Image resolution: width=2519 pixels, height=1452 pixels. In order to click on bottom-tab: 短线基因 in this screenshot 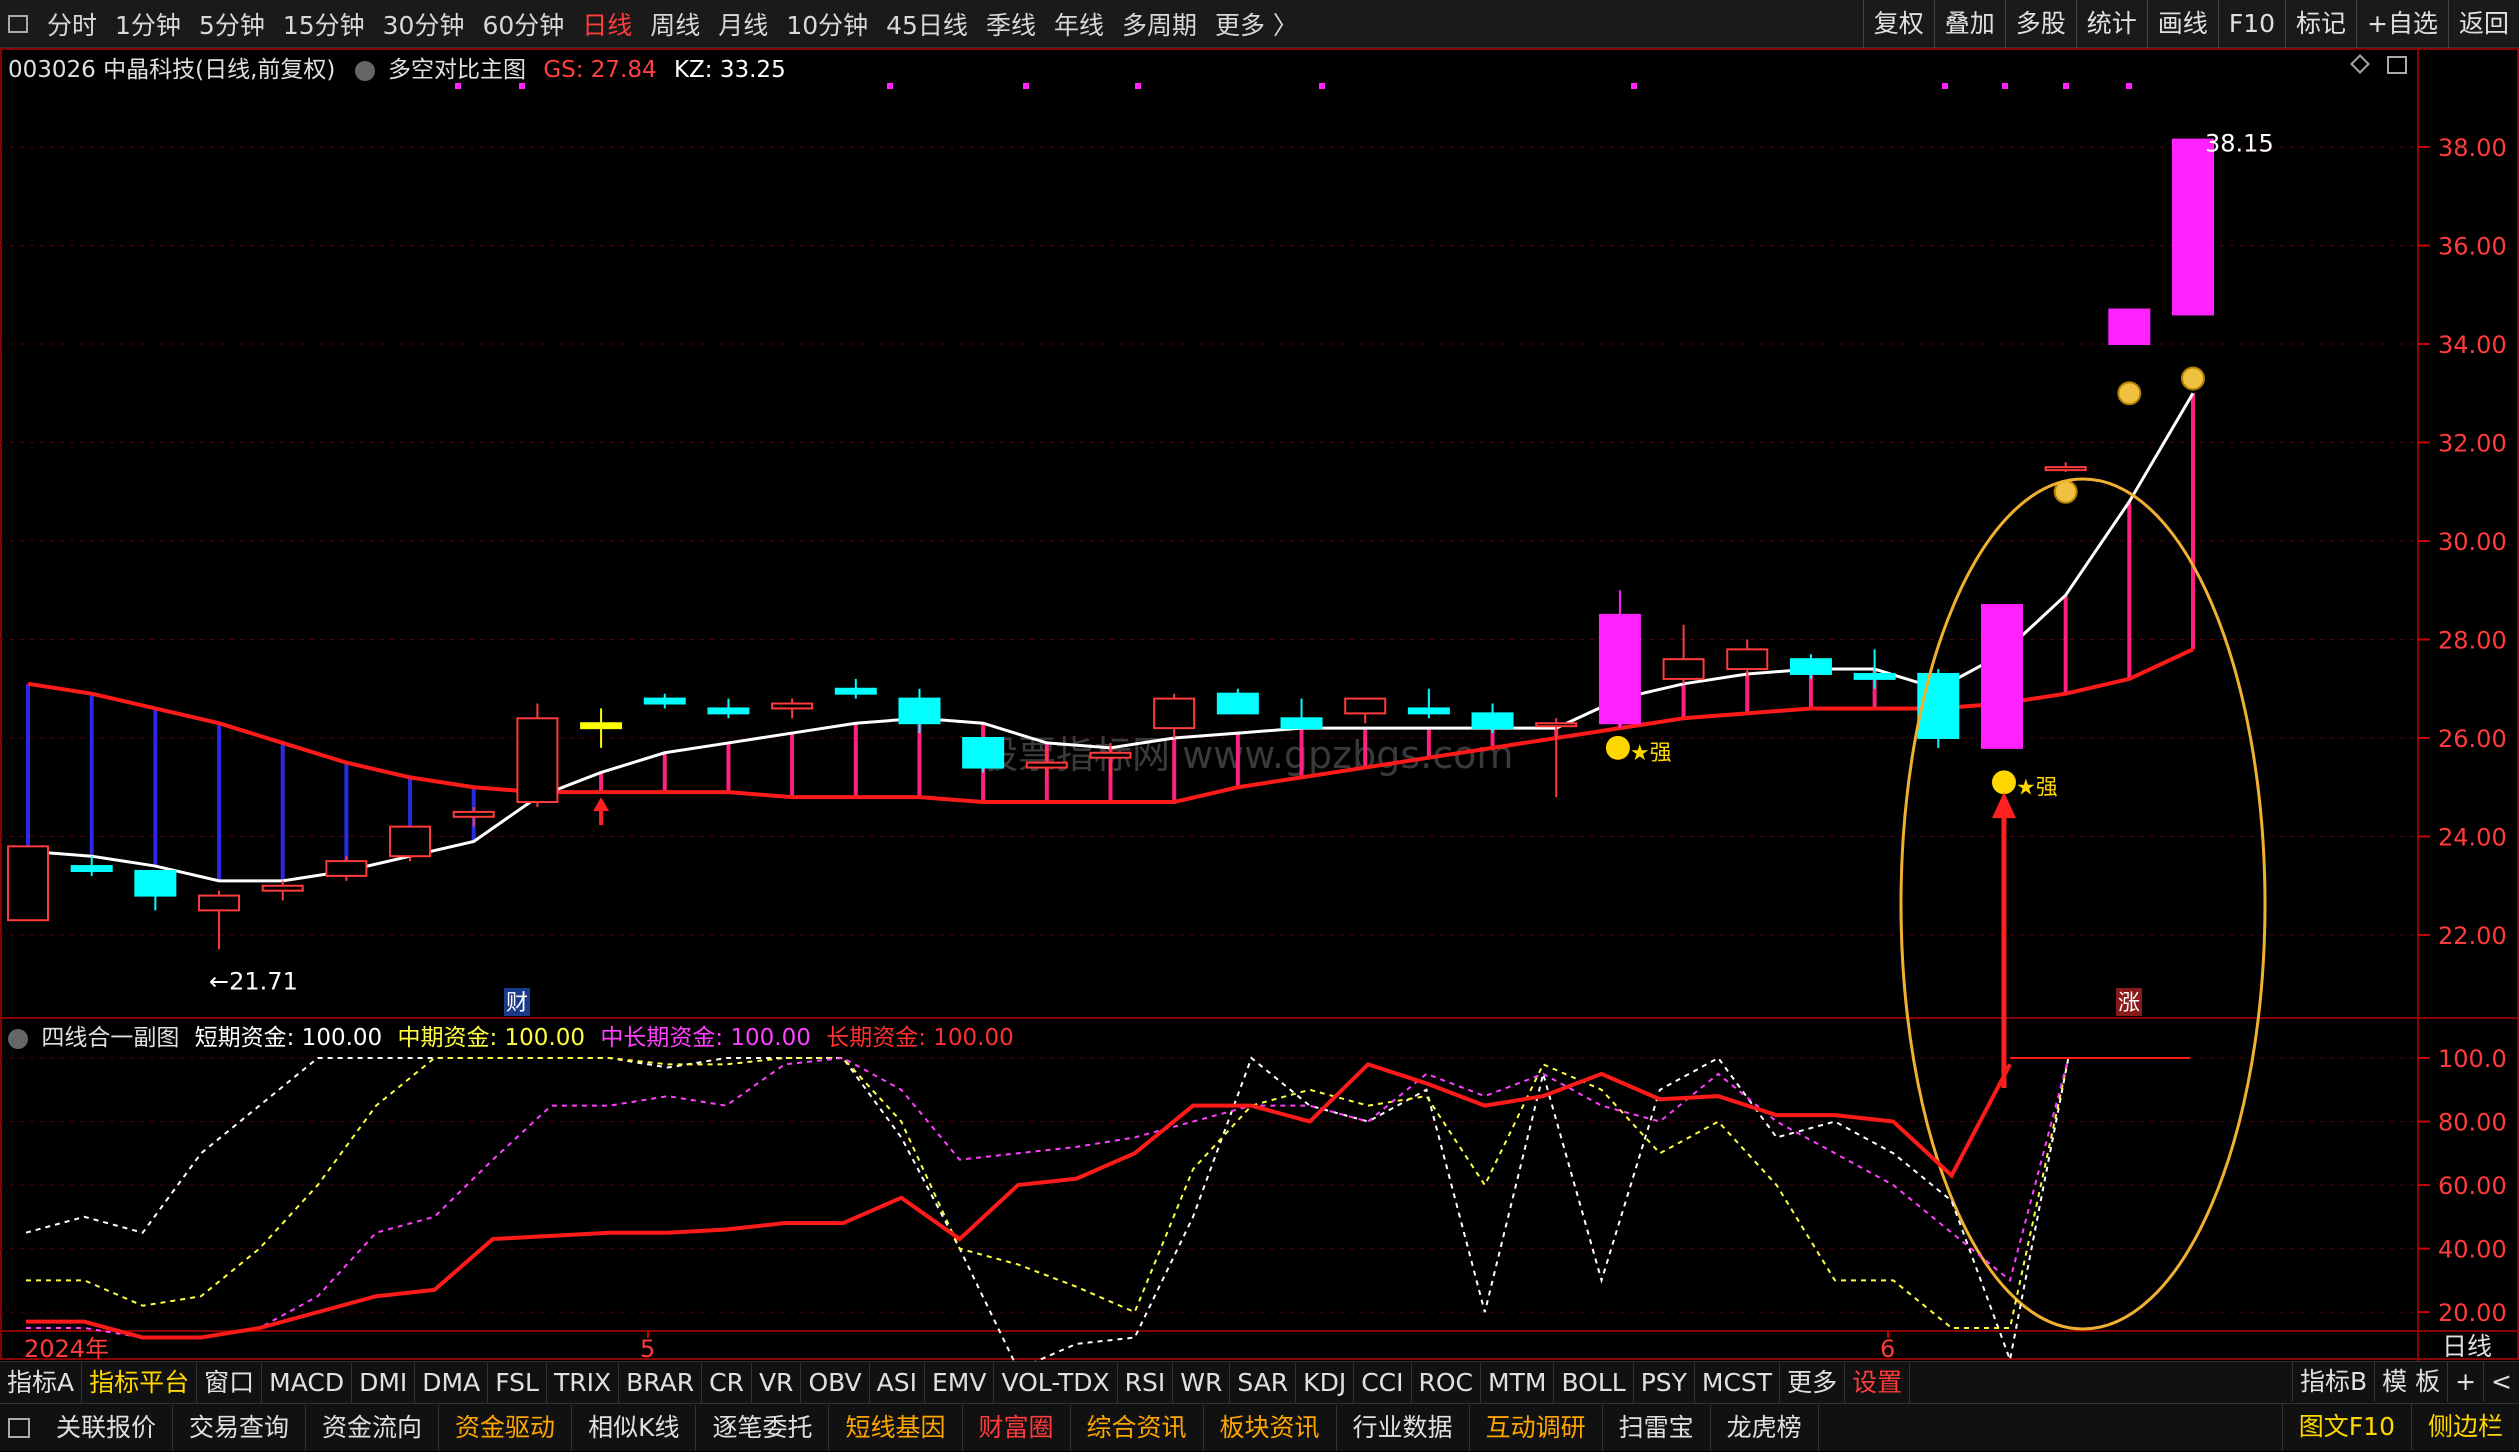, I will do `click(896, 1427)`.